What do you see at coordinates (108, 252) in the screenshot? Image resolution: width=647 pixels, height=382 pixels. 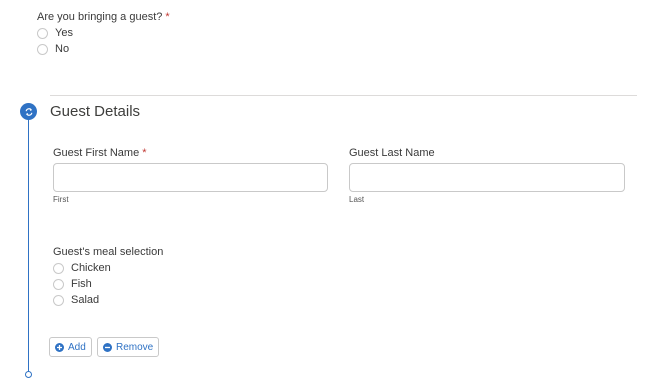 I see `meal-selection-label: Guest's meal selection` at bounding box center [108, 252].